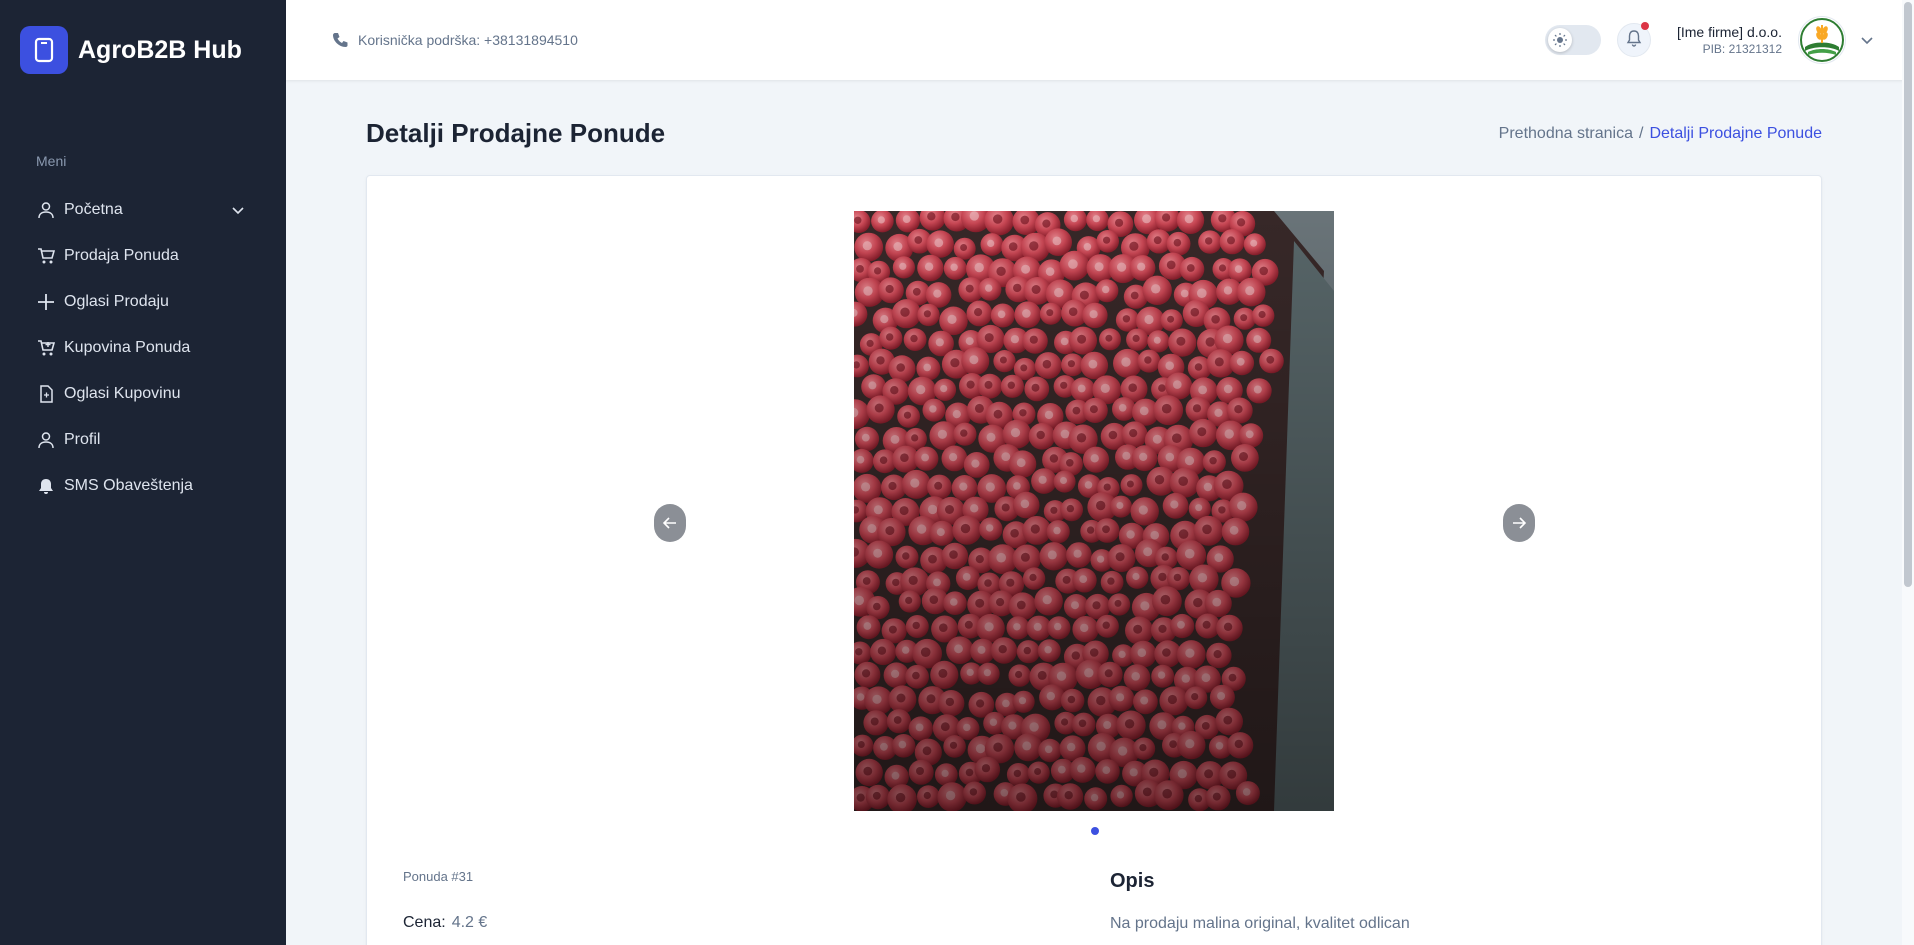 The image size is (1914, 945). What do you see at coordinates (82, 439) in the screenshot?
I see `sidebar-item-label: Profil` at bounding box center [82, 439].